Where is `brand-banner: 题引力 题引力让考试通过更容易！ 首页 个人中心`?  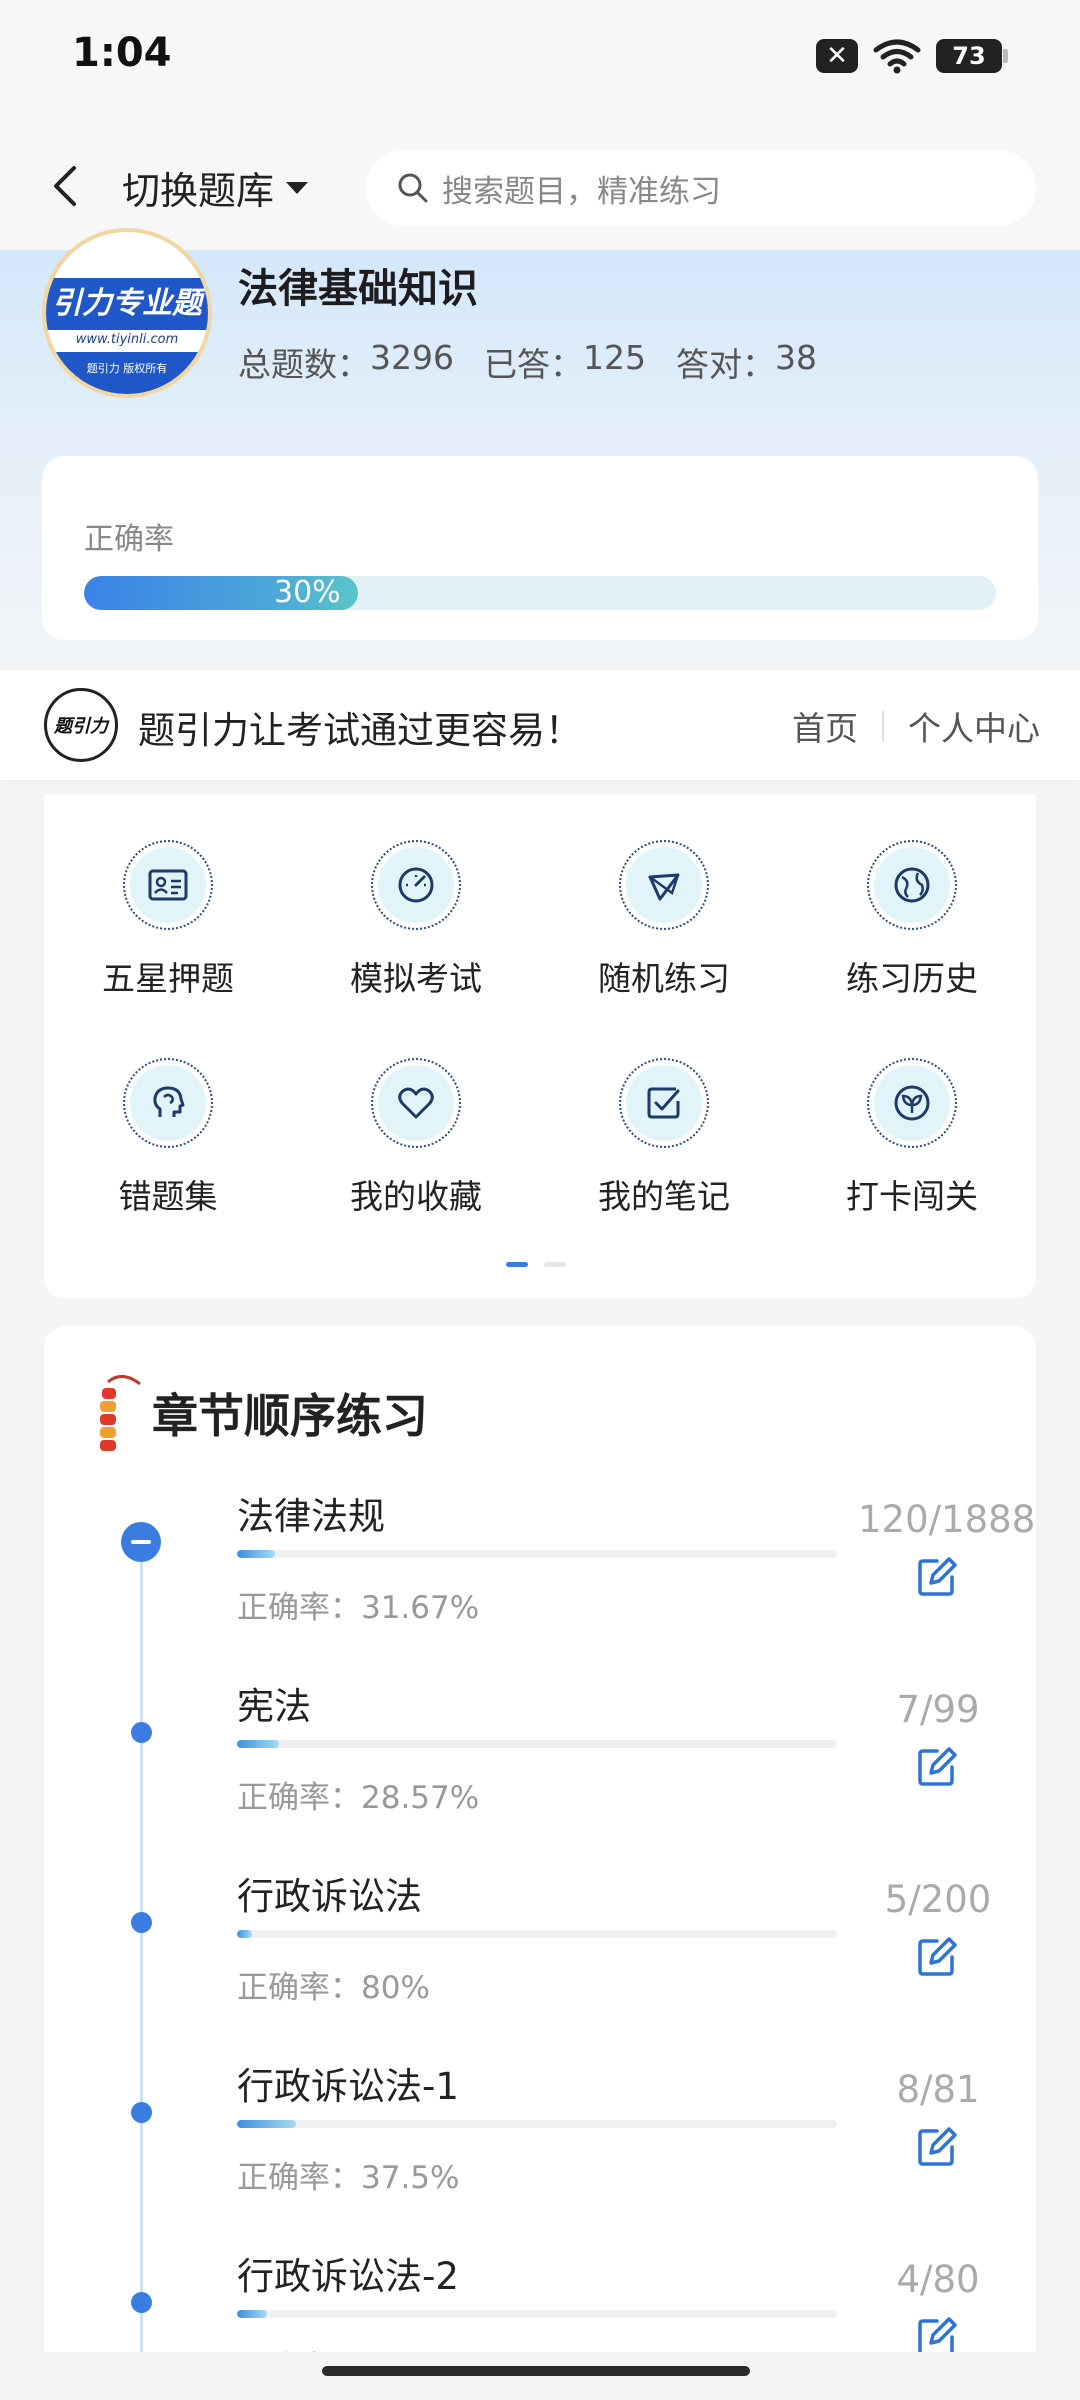 brand-banner: 题引力 题引力让考试通过更容易！ 首页 个人中心 is located at coordinates (540, 725).